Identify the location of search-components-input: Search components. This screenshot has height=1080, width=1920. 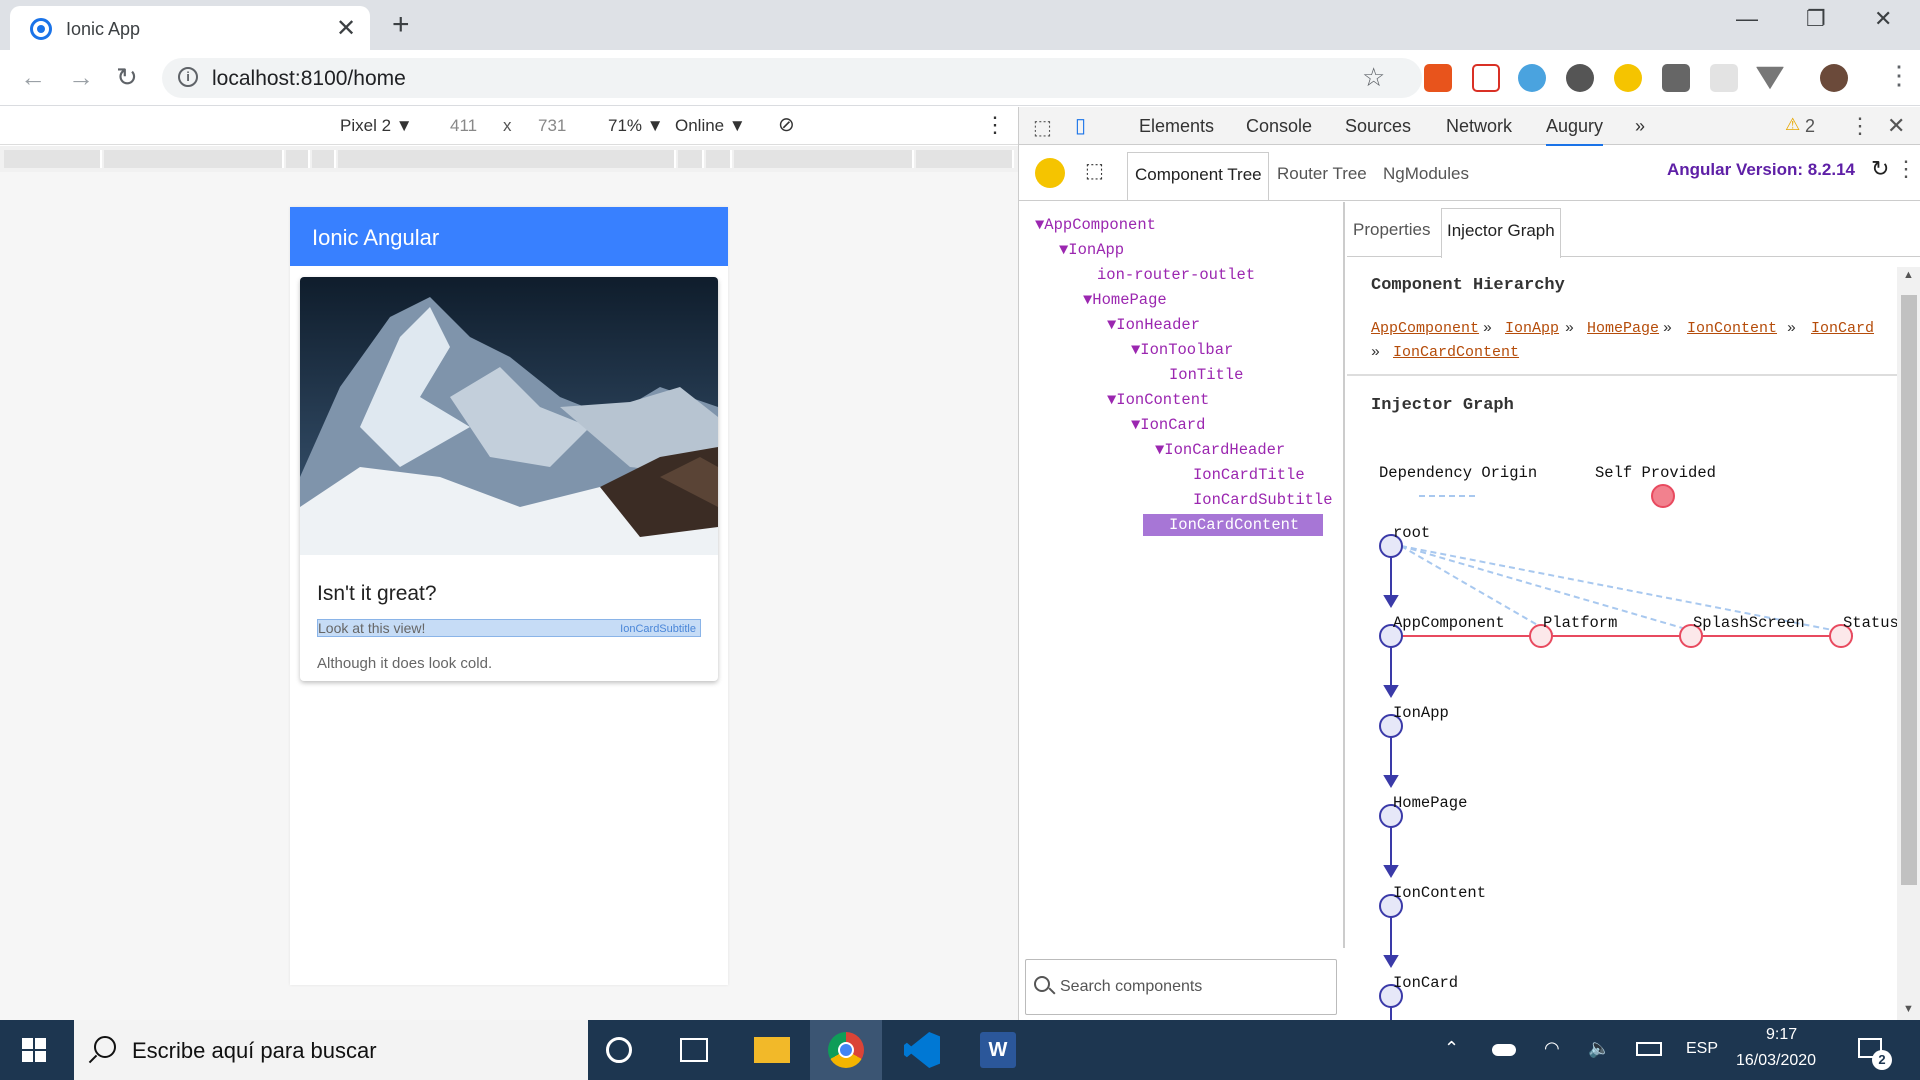
(1181, 987).